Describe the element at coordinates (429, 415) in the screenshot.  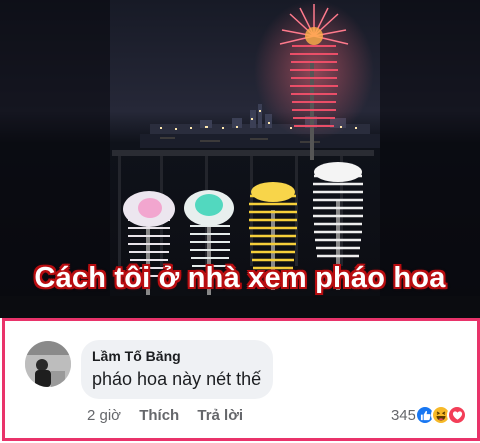
I see `reaction-summary: 345` at that location.